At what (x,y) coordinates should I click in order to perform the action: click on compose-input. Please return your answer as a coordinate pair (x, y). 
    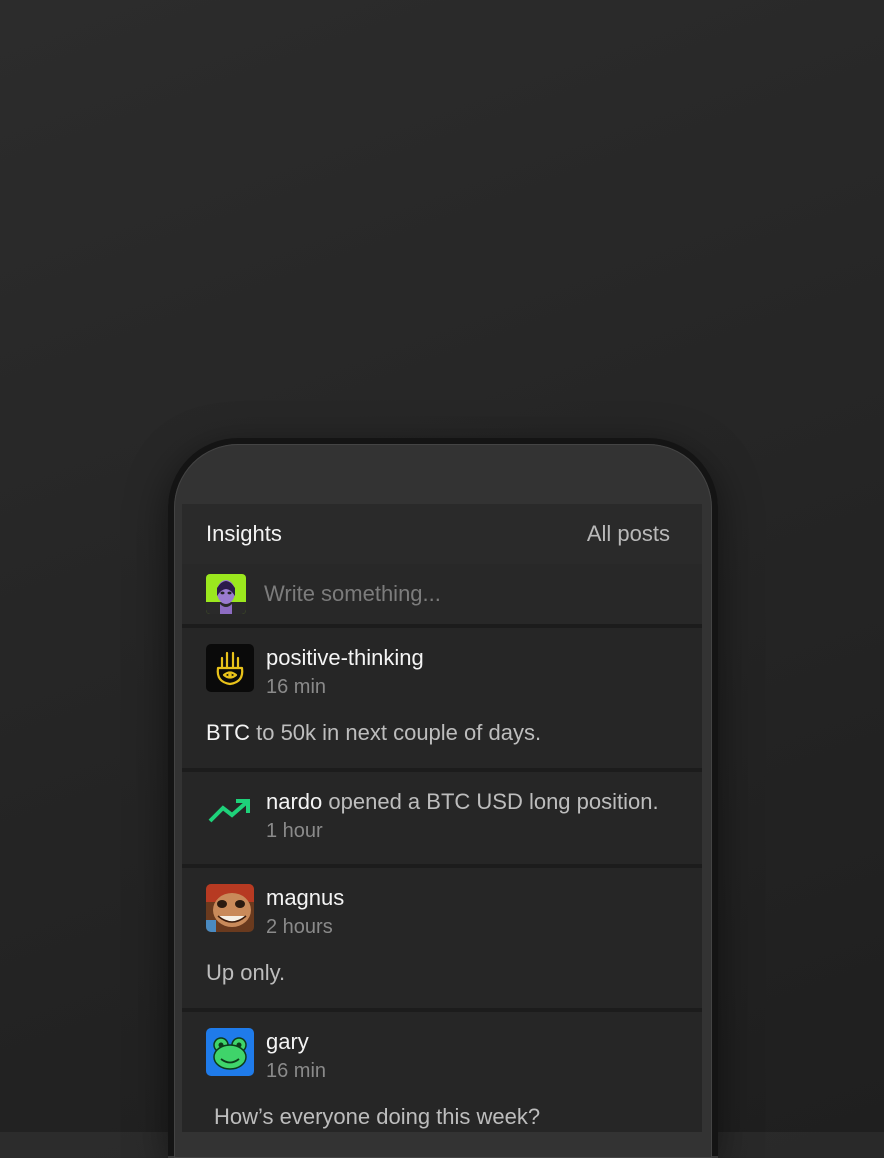
    Looking at the image, I should click on (454, 594).